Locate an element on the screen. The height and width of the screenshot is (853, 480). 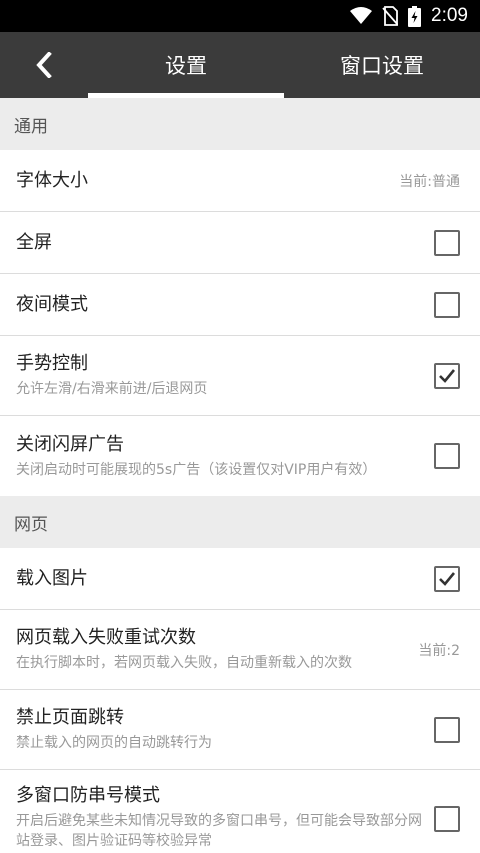
setting-retry-count: 网页载入失败重试次数 在执行脚本时，若网页载入失败，自动重新载入的次数 当前:2 is located at coordinates (240, 650).